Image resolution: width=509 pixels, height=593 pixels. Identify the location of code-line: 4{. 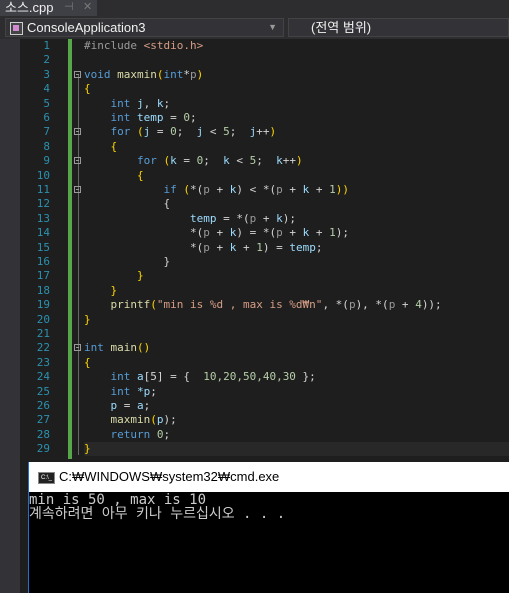
(254, 89).